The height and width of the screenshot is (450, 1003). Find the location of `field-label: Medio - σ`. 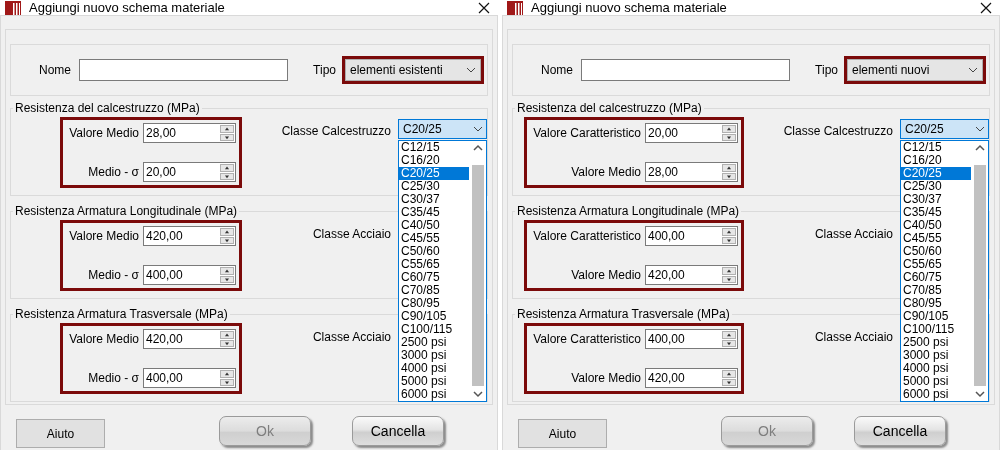

field-label: Medio - σ is located at coordinates (113, 275).